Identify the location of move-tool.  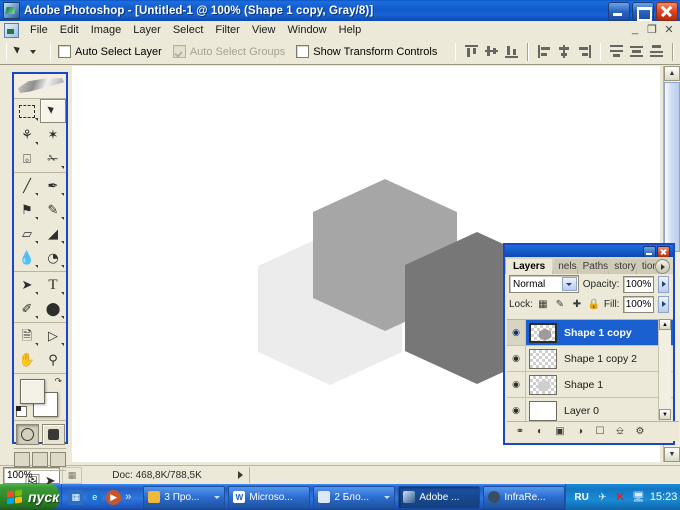
(53, 111).